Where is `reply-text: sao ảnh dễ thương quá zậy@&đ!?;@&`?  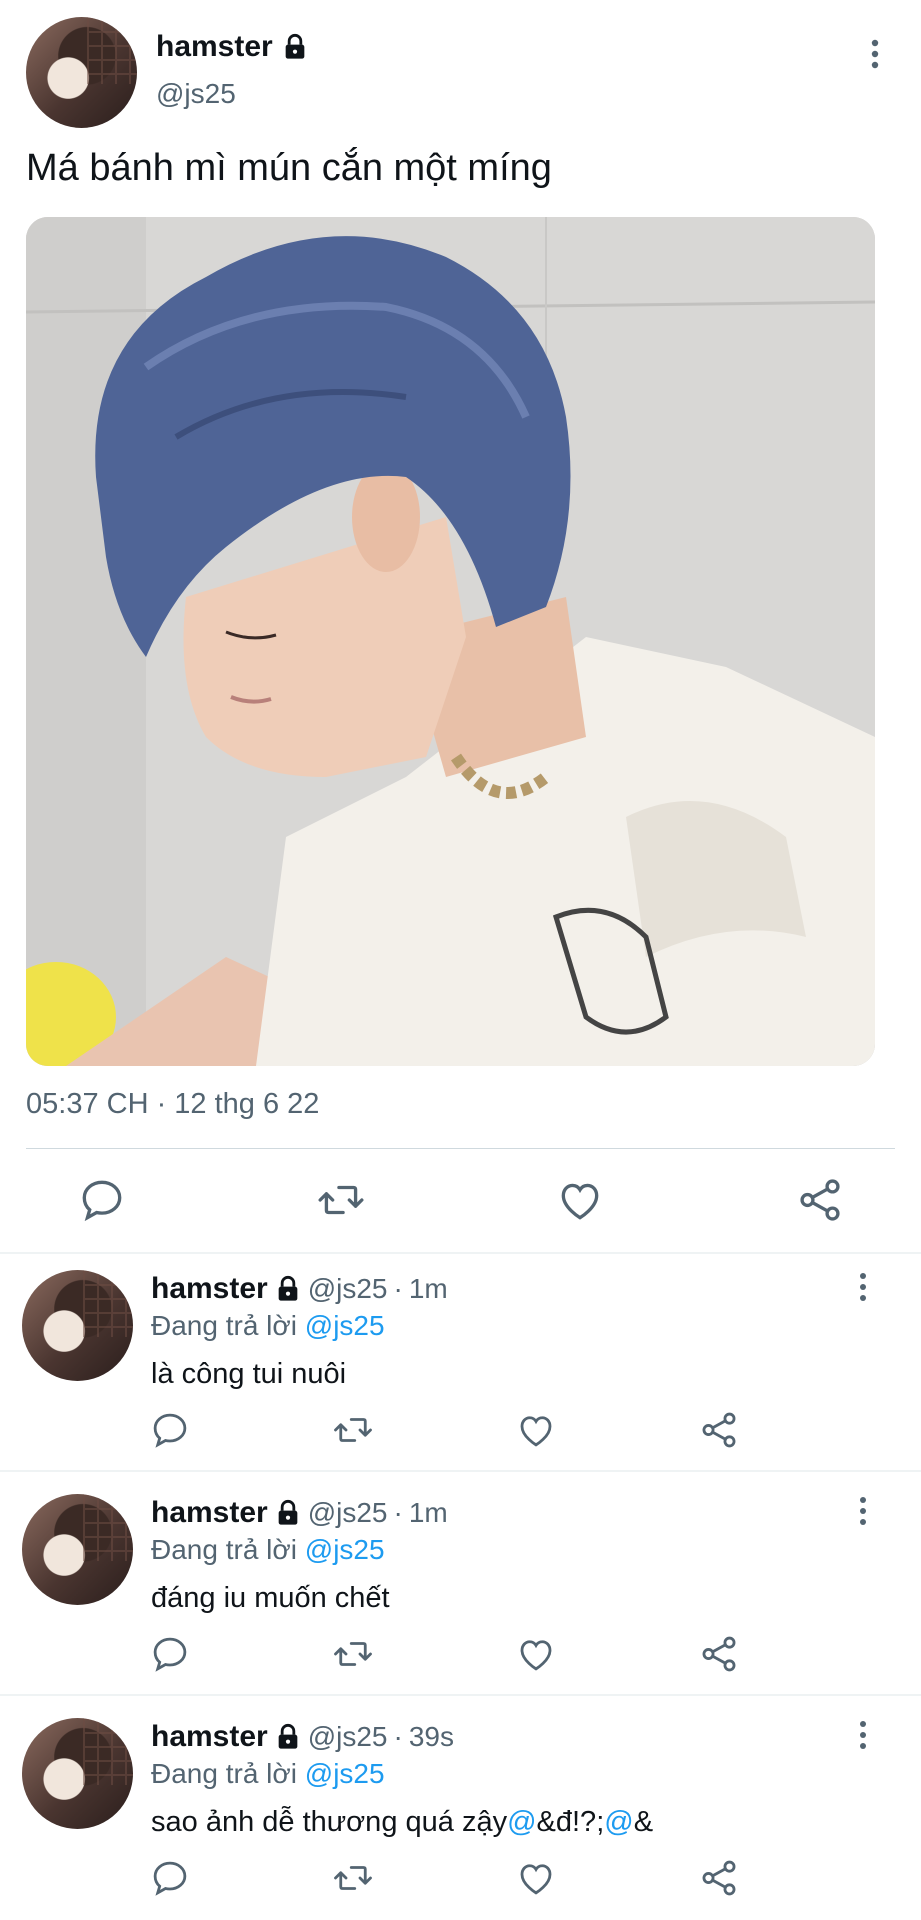 reply-text: sao ảnh dễ thương quá zậy@&đ!?;@& is located at coordinates (402, 1822).